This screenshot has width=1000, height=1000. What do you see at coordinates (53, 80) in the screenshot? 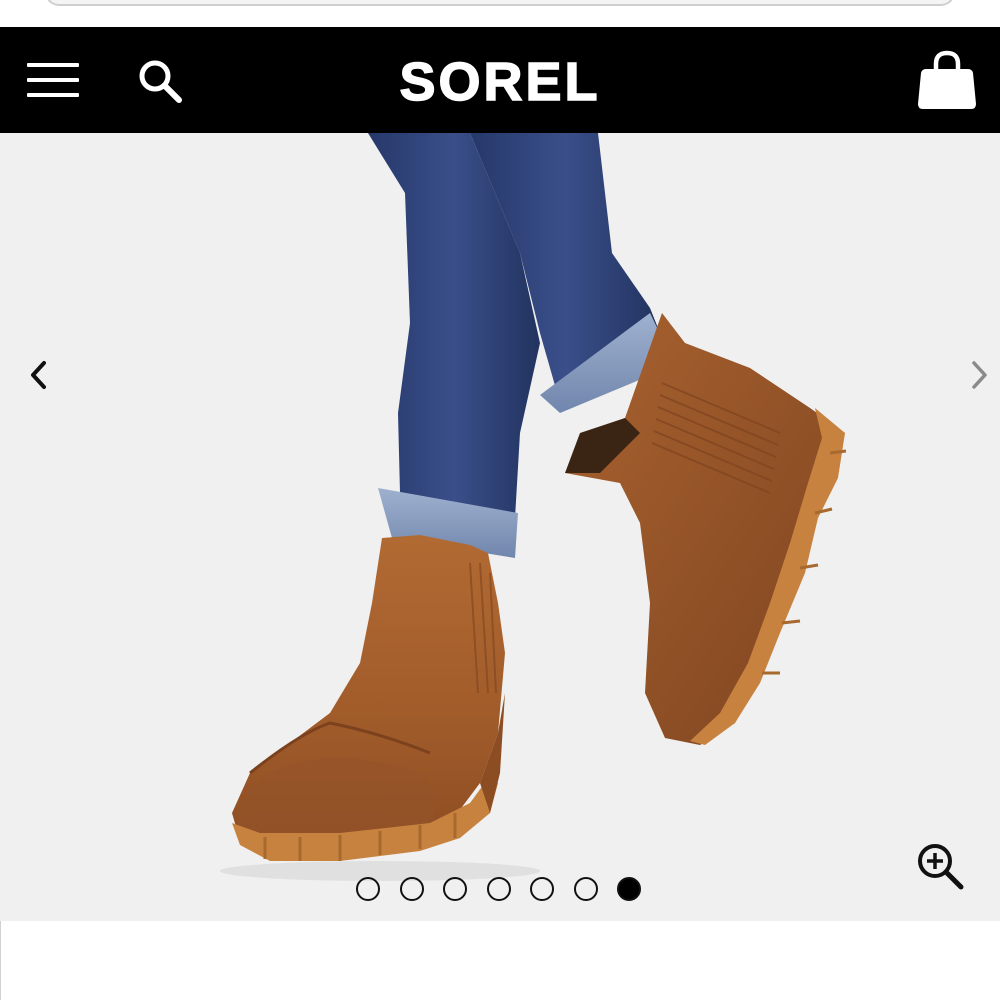
I see `hamburger-menu-icon` at bounding box center [53, 80].